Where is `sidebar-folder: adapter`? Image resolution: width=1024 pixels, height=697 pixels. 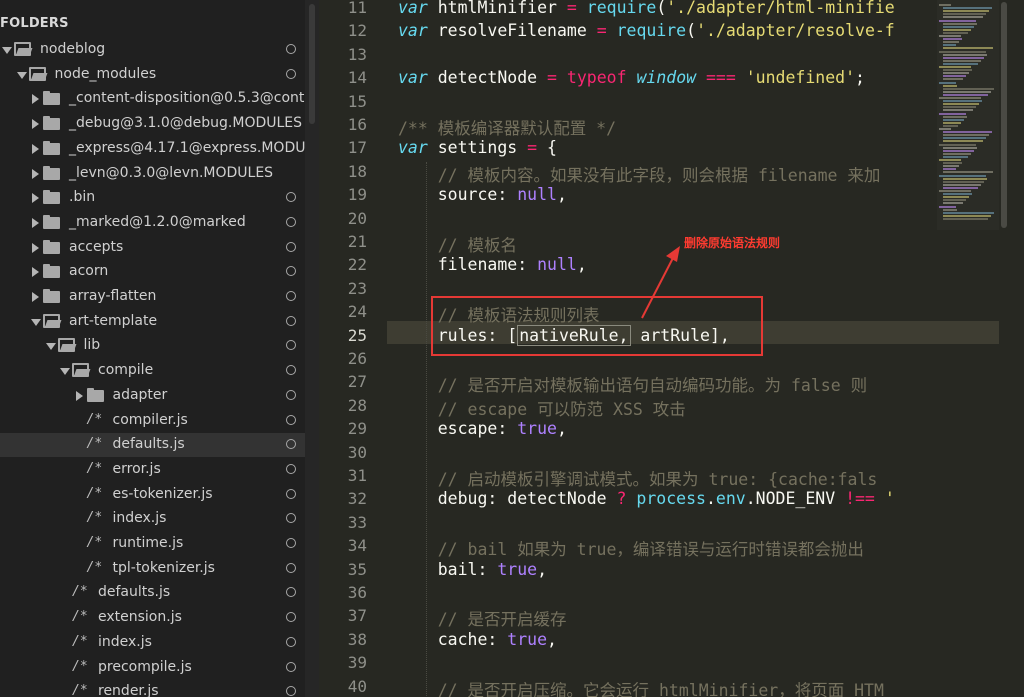 sidebar-folder: adapter is located at coordinates (152, 396).